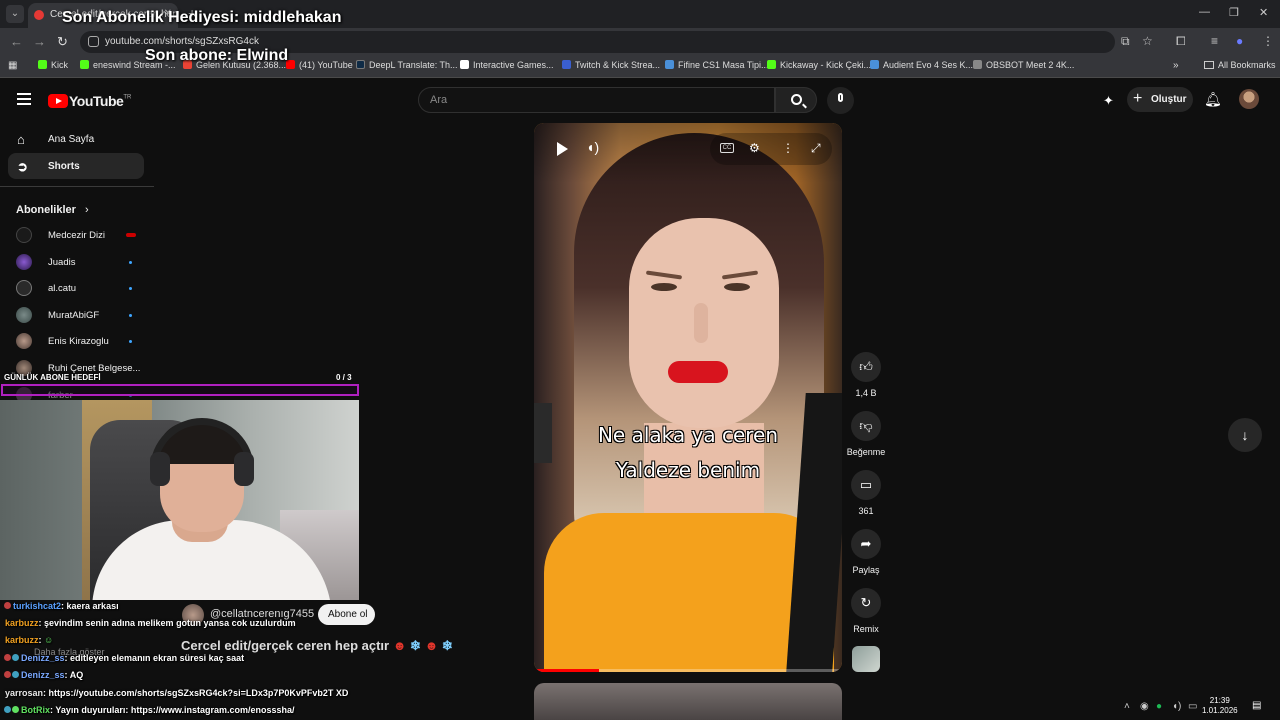  What do you see at coordinates (727, 148) in the screenshot?
I see `captions-icon: CC` at bounding box center [727, 148].